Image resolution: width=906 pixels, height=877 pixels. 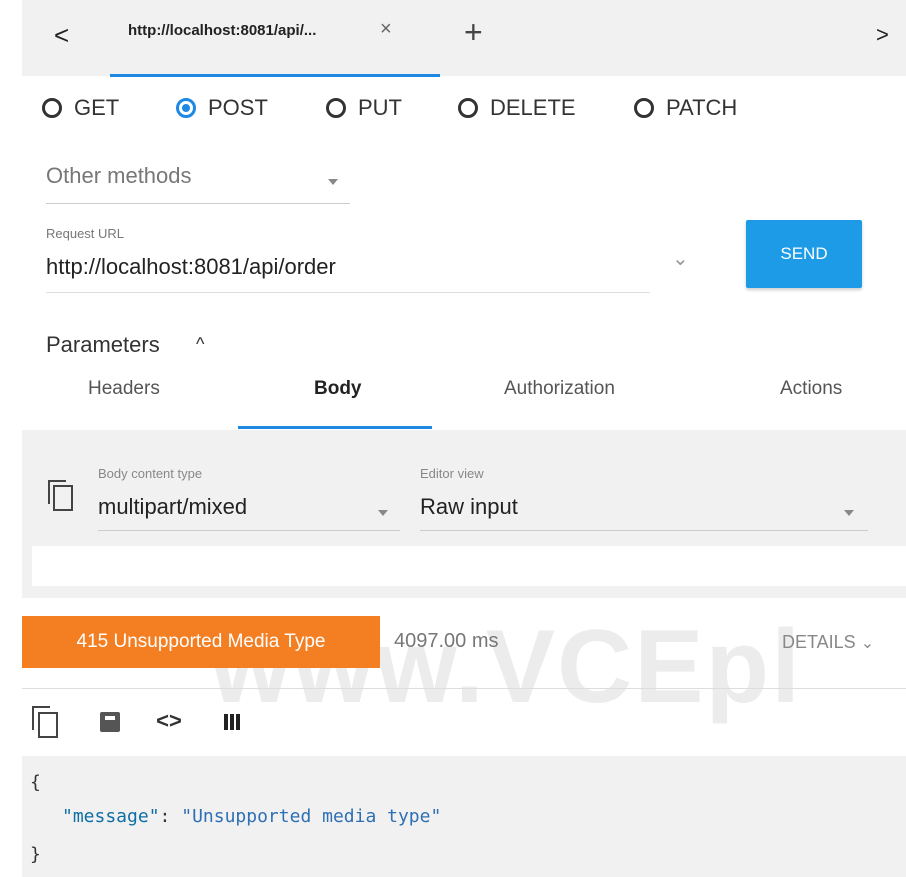 What do you see at coordinates (238, 107) in the screenshot?
I see `method-label: POST` at bounding box center [238, 107].